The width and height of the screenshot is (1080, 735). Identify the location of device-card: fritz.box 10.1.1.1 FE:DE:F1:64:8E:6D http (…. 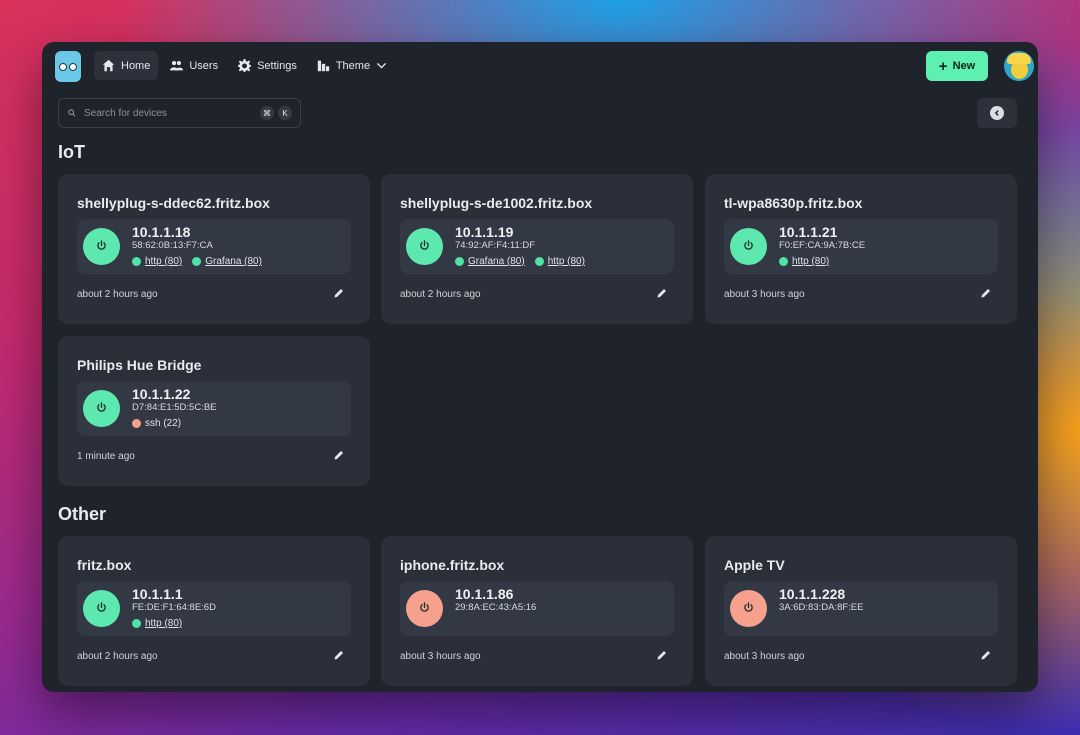
(214, 611).